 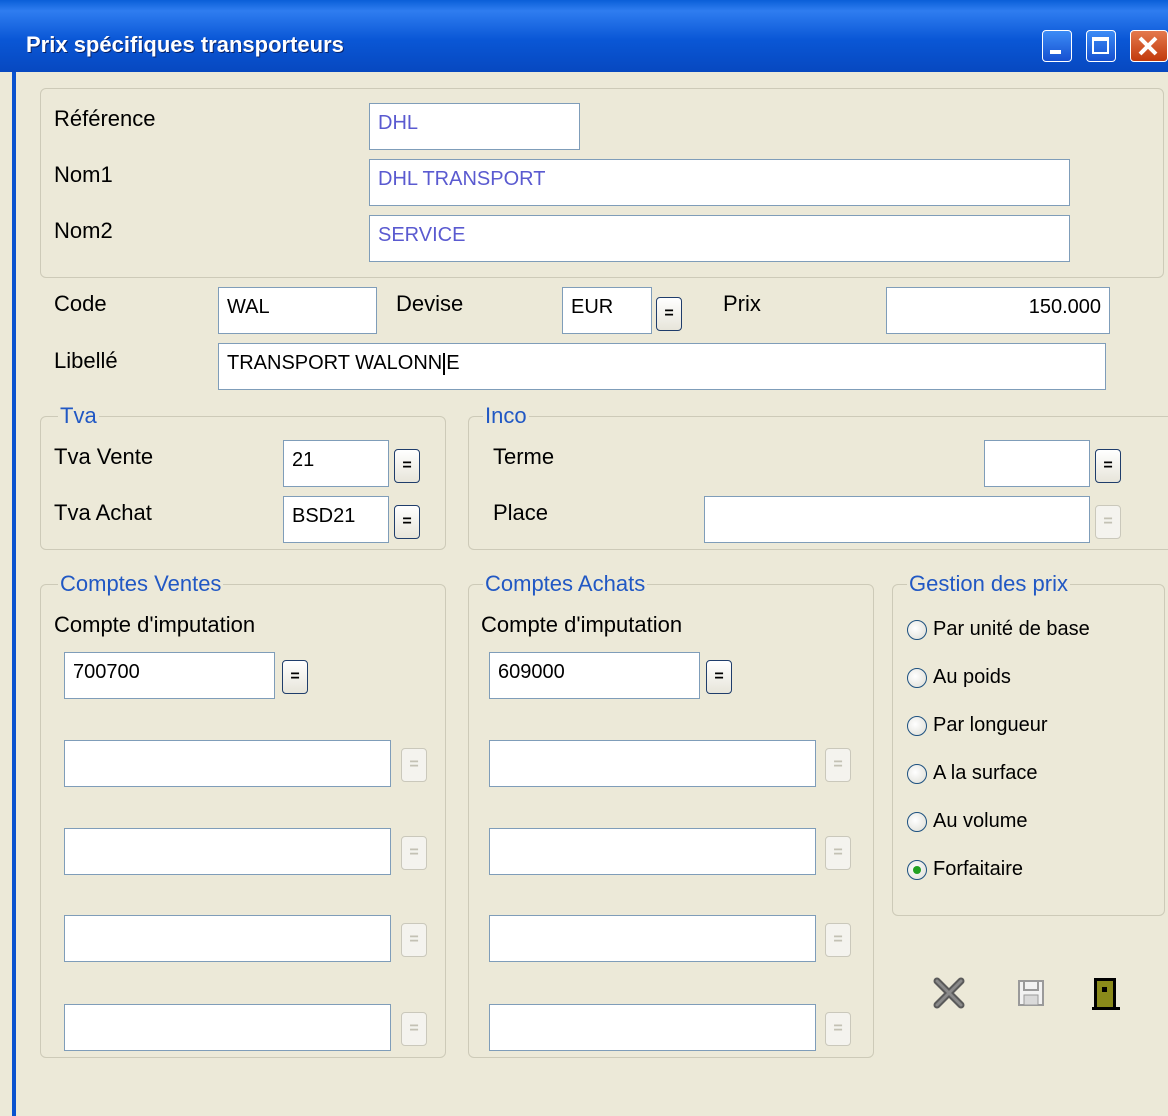 I want to click on tva-vente-field: 21, so click(x=336, y=463).